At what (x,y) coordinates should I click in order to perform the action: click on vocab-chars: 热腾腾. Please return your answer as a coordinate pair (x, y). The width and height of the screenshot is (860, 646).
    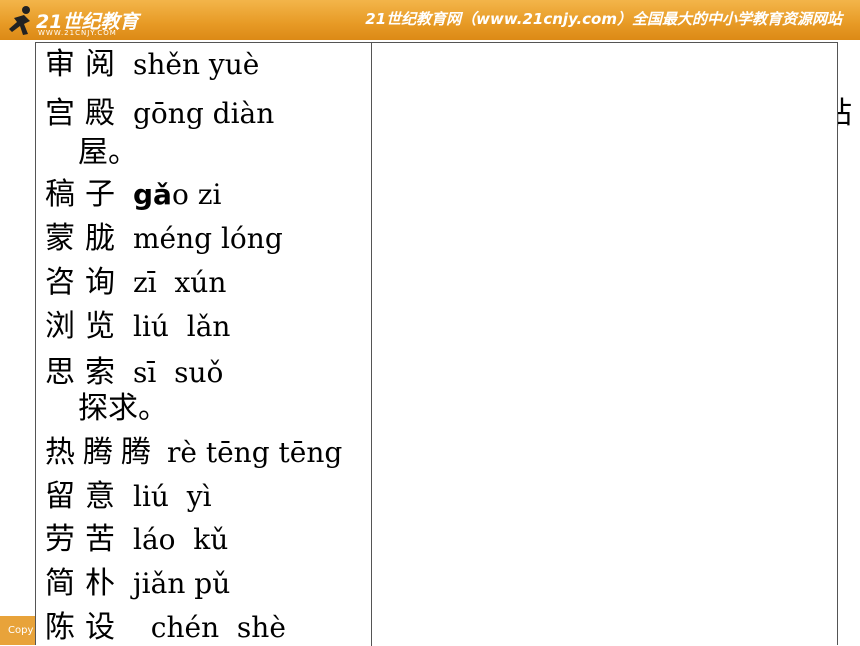
    Looking at the image, I should click on (102, 452).